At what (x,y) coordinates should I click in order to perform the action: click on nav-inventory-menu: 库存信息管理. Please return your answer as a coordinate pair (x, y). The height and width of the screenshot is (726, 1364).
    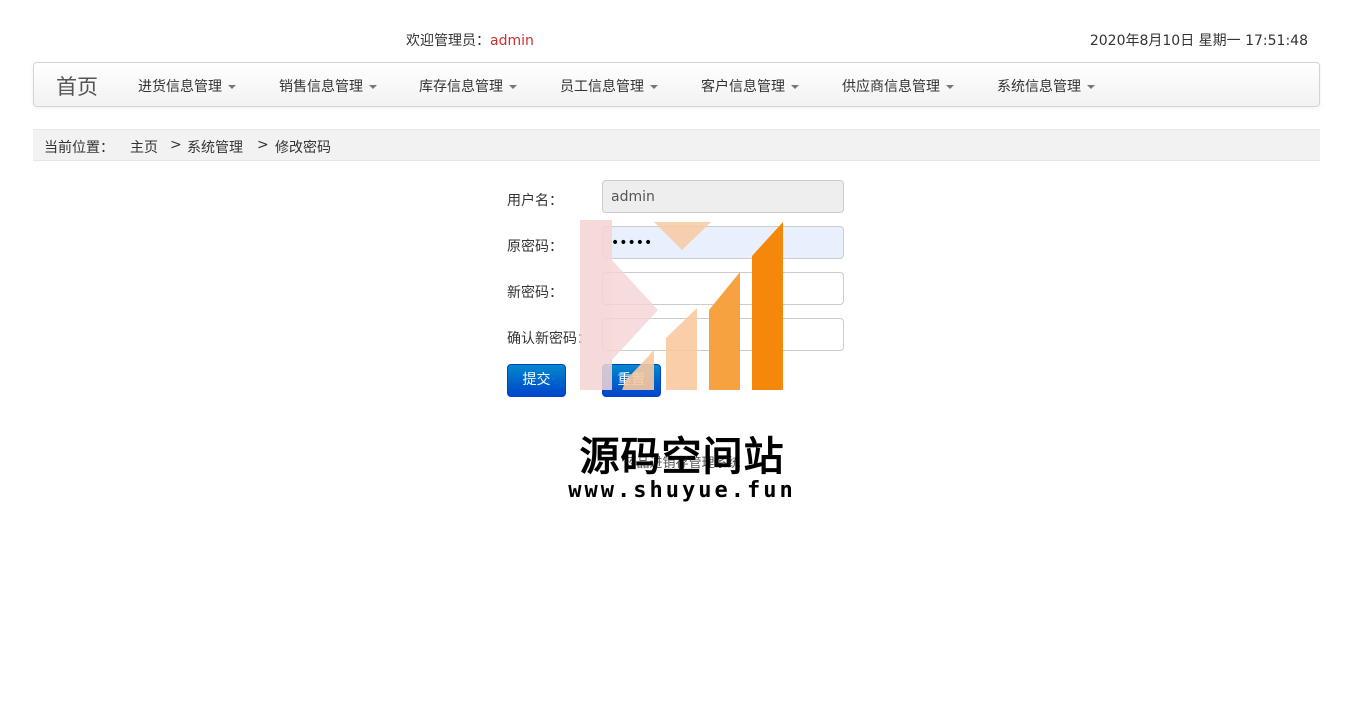
    Looking at the image, I should click on (468, 86).